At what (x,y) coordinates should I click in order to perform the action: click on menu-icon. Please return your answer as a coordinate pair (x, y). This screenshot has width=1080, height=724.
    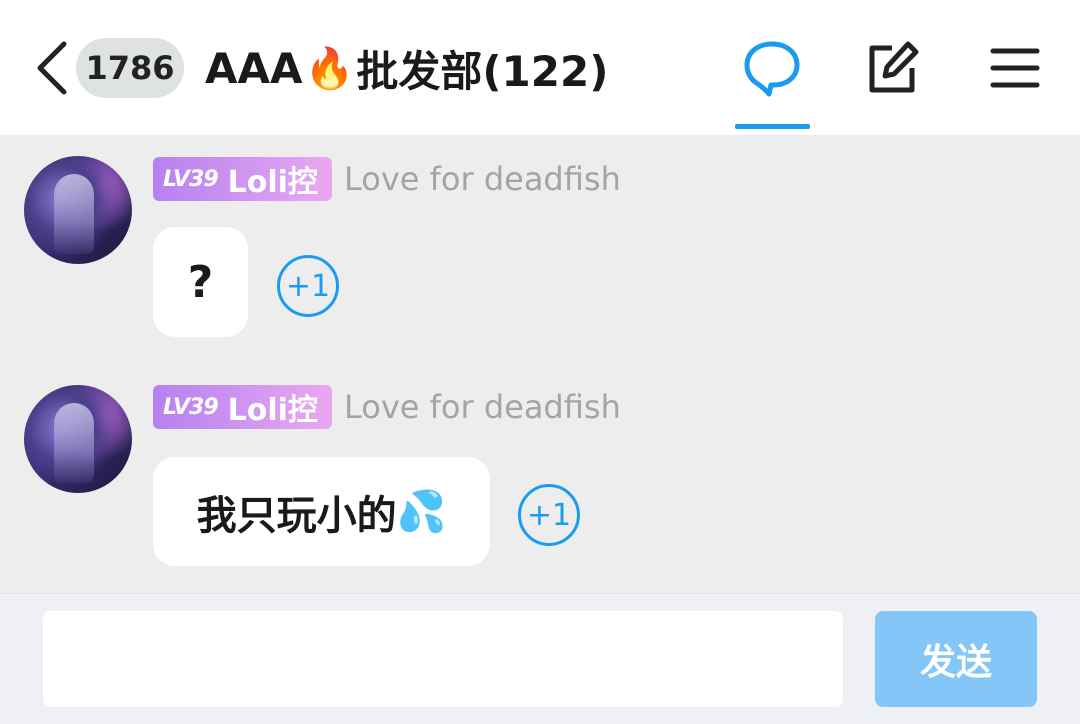
    Looking at the image, I should click on (1015, 68).